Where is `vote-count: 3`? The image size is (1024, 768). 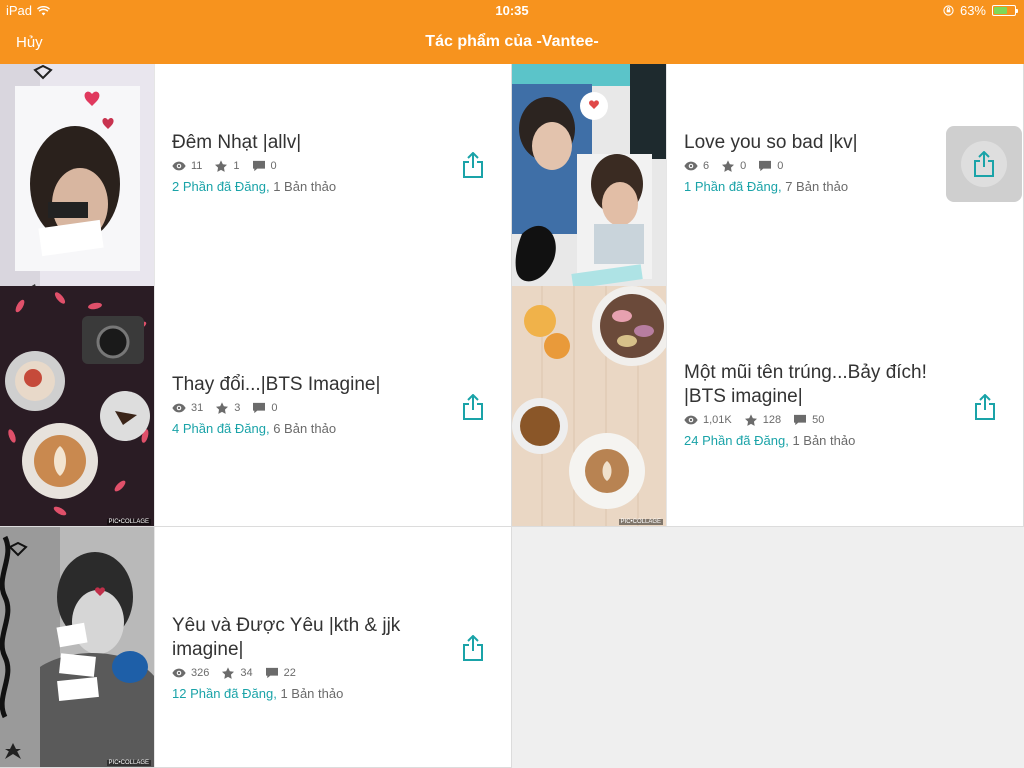 vote-count: 3 is located at coordinates (237, 408).